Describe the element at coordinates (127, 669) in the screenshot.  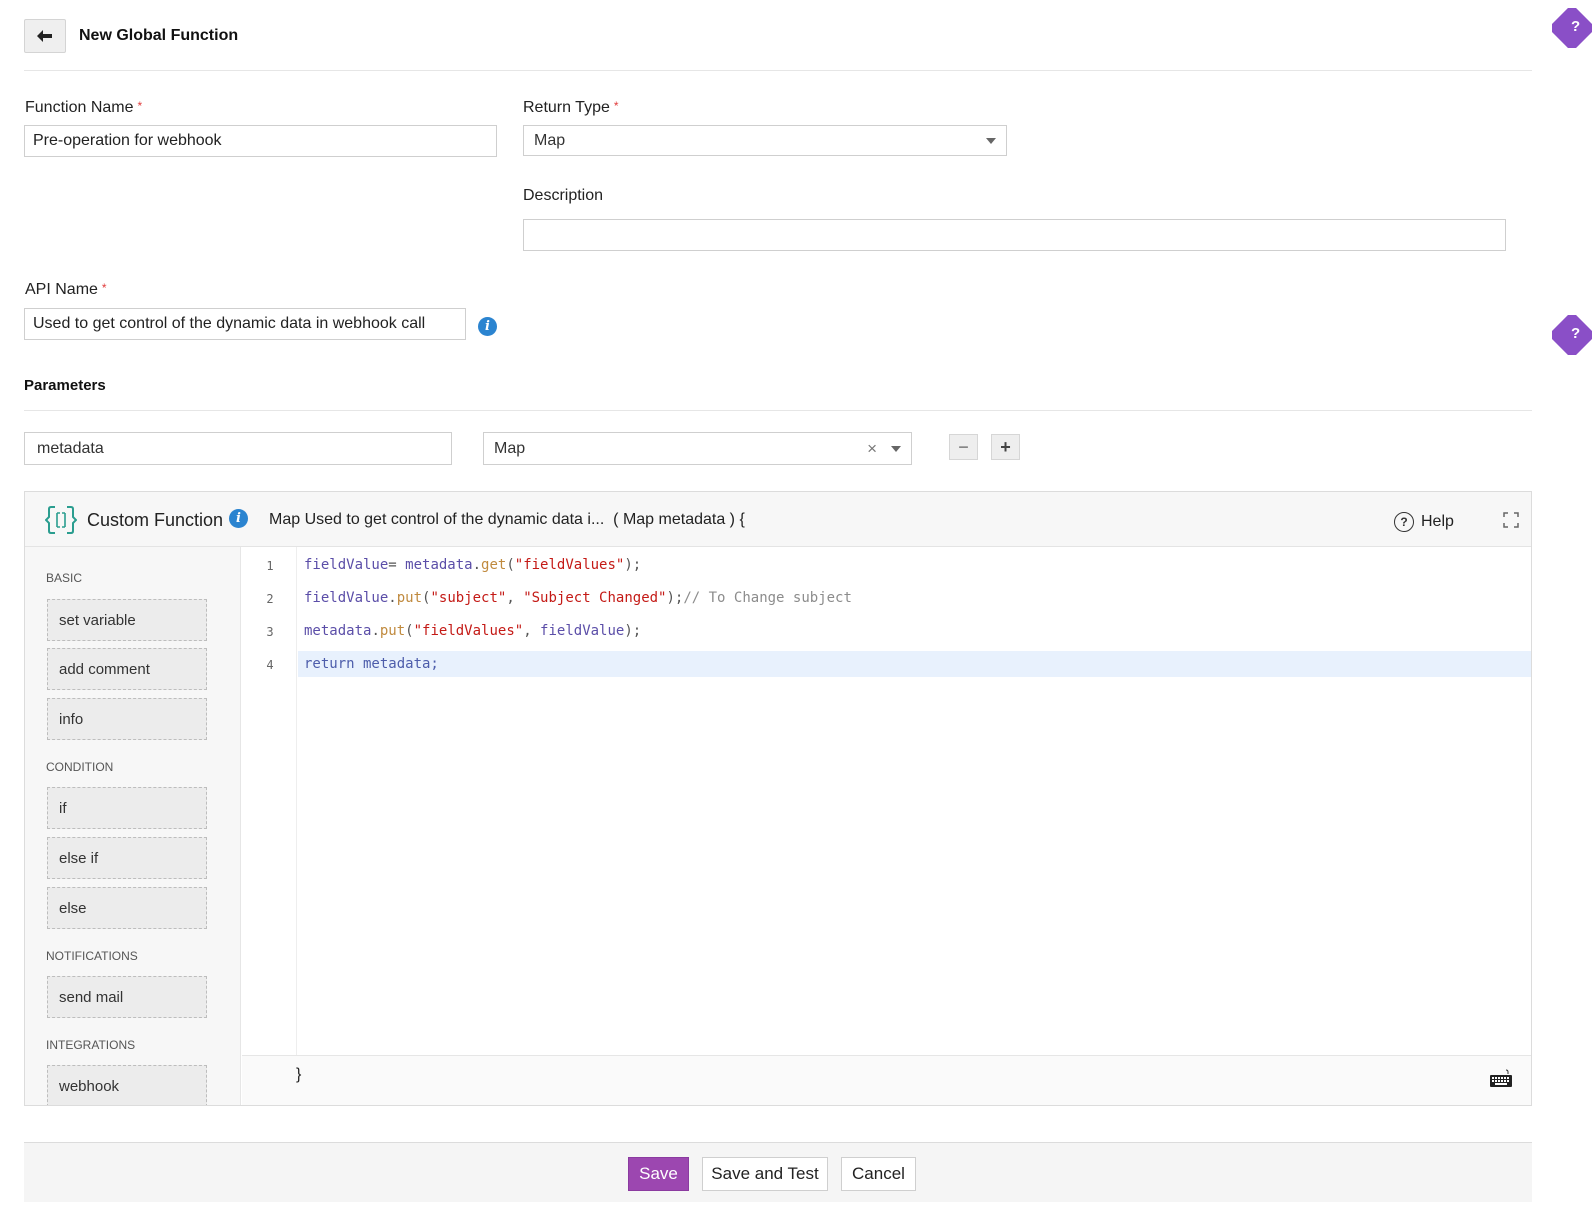
I see `snippet-add-comment: add comment` at that location.